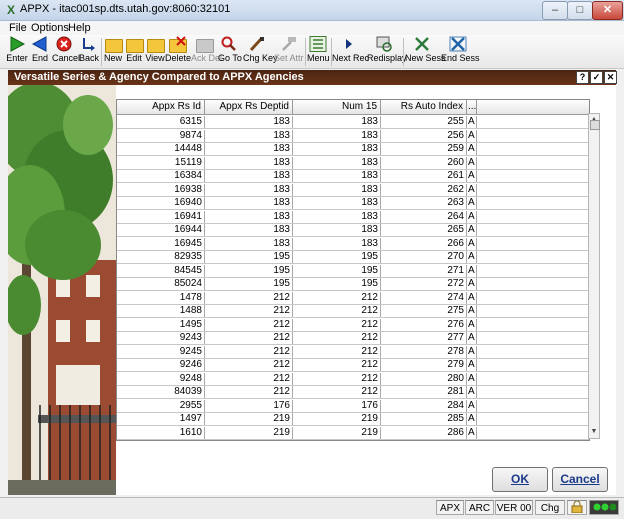 The image size is (624, 519). Describe the element at coordinates (17, 49) in the screenshot. I see `enter-button: Enter` at that location.